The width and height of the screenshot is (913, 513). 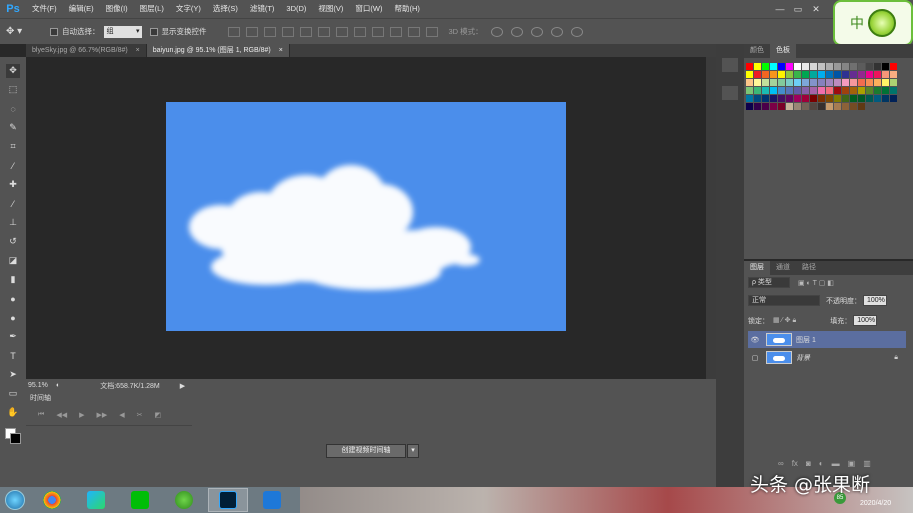 I want to click on link-icon: ∞, so click(x=781, y=463).